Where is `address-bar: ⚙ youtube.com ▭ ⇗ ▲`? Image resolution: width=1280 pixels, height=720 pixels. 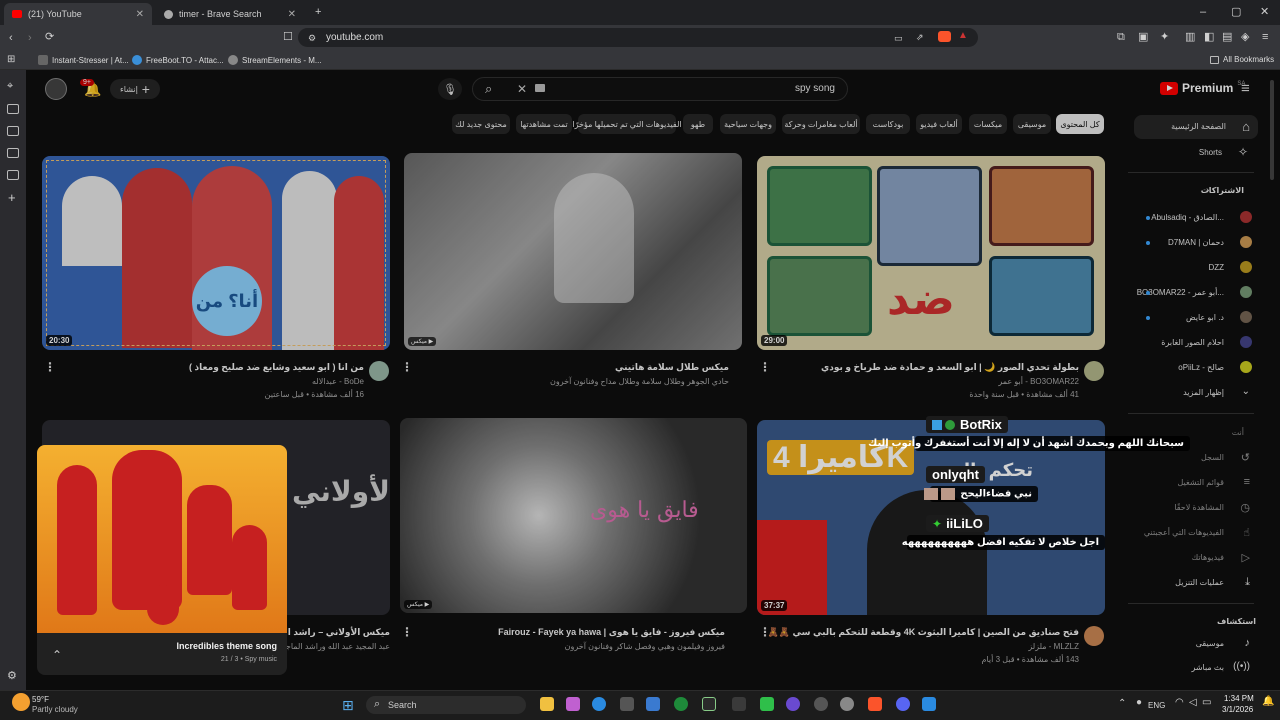
address-bar: ⚙ youtube.com ▭ ⇗ ▲ is located at coordinates (638, 37).